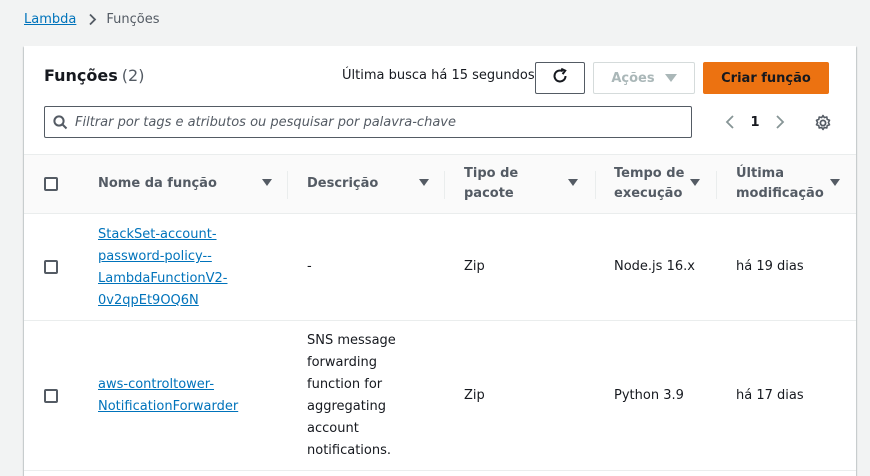 Image resolution: width=870 pixels, height=476 pixels. I want to click on column-header-description: Descrição, so click(372, 184).